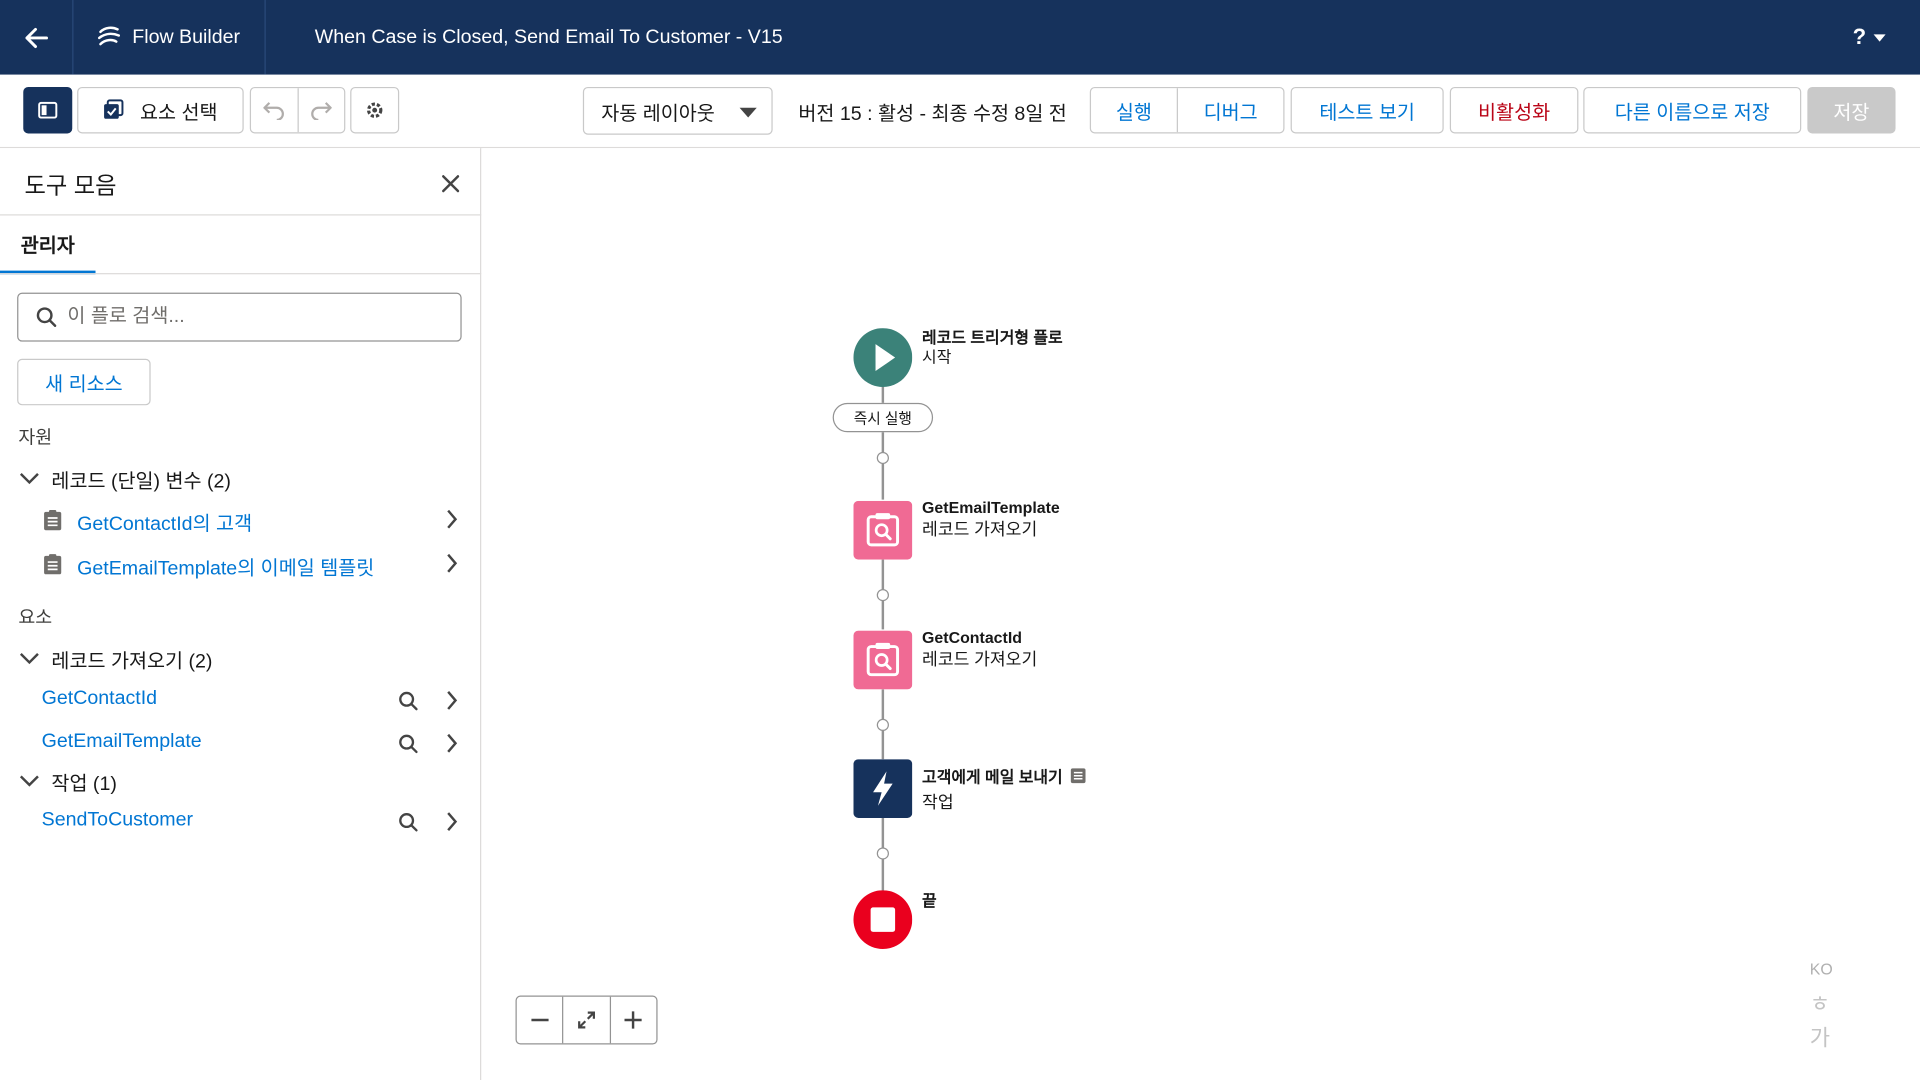  I want to click on deactivate-button: 비활성화, so click(1514, 110).